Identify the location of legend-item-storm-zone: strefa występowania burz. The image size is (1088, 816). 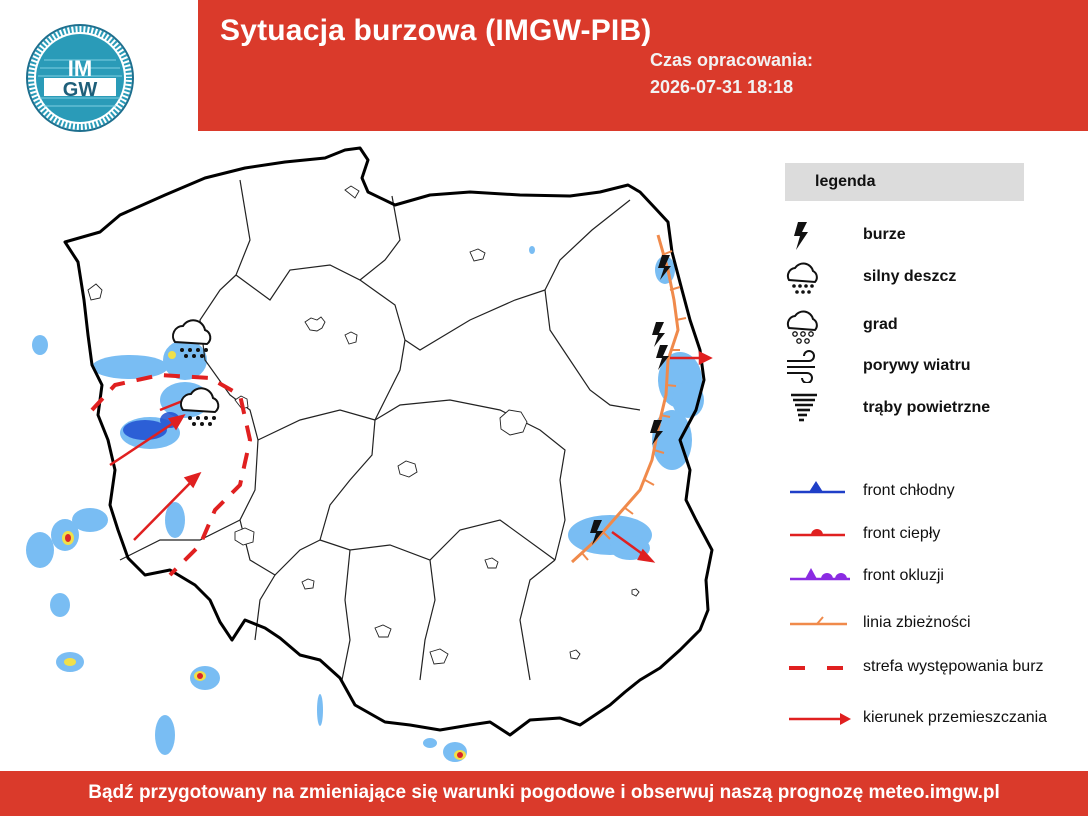
(935, 667).